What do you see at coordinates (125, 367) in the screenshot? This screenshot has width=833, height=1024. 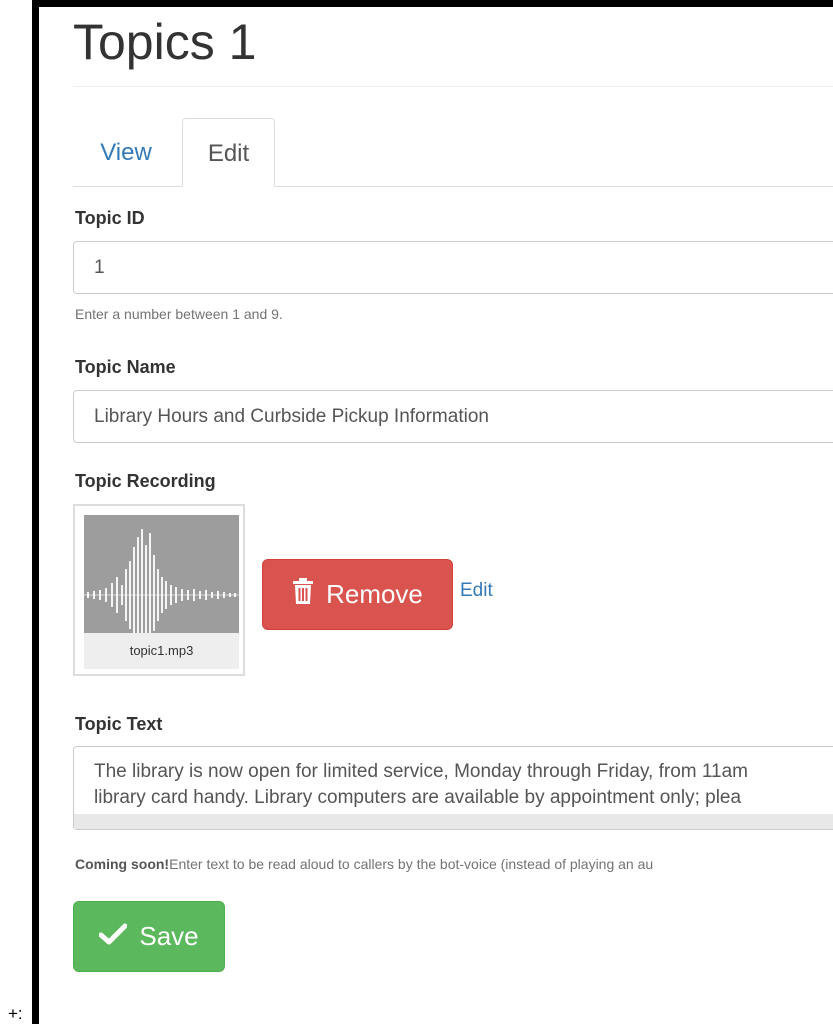 I see `topic-name-label: Topic Name` at bounding box center [125, 367].